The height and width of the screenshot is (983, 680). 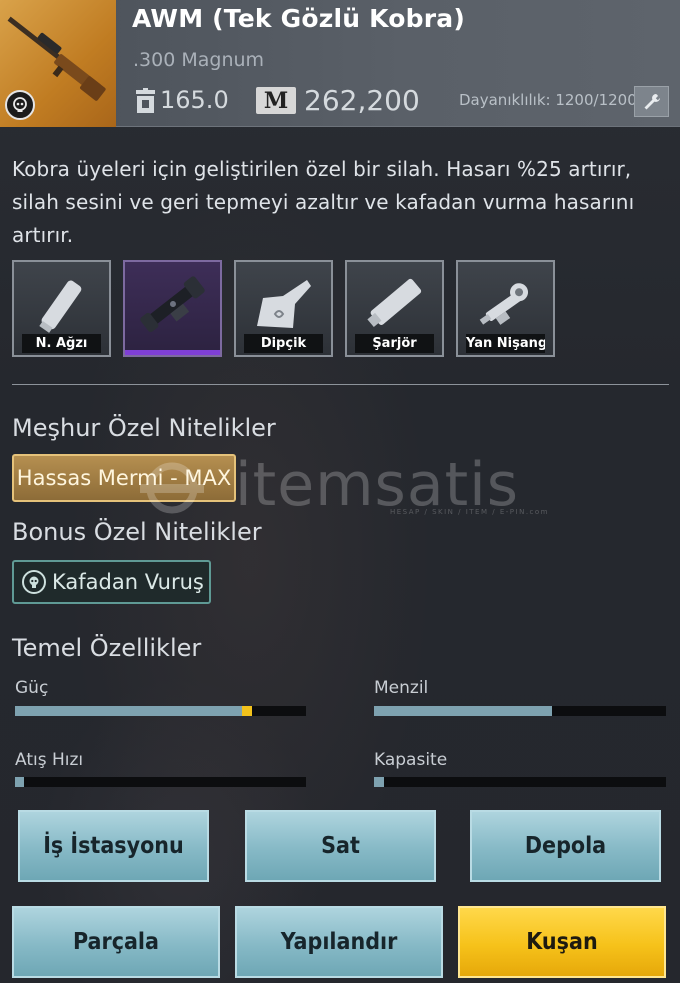 What do you see at coordinates (469, 512) in the screenshot?
I see `watermark-tagline: HESAP / SKIN / ITEM / E-PIN.com` at bounding box center [469, 512].